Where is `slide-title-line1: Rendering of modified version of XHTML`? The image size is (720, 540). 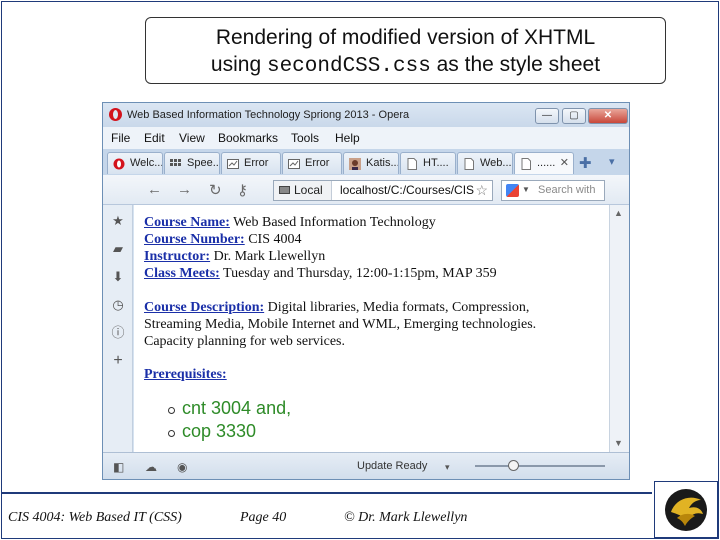 slide-title-line1: Rendering of modified version of XHTML is located at coordinates (405, 37).